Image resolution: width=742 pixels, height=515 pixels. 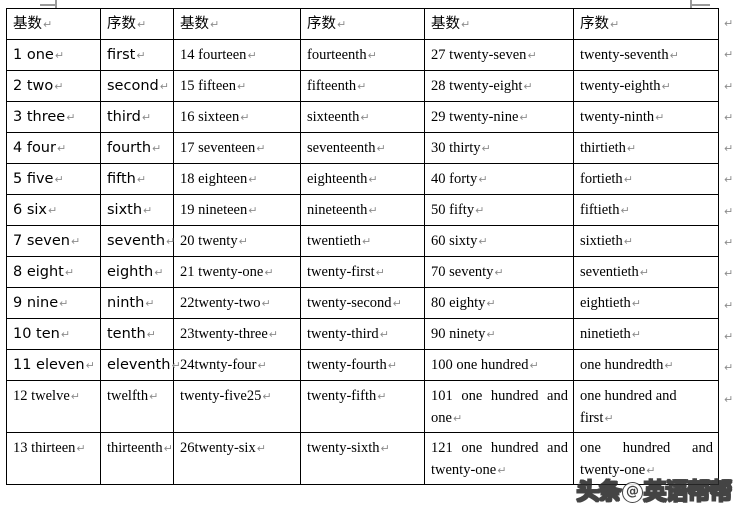 I want to click on cell-ordinal: ninth↵, so click(x=137, y=303).